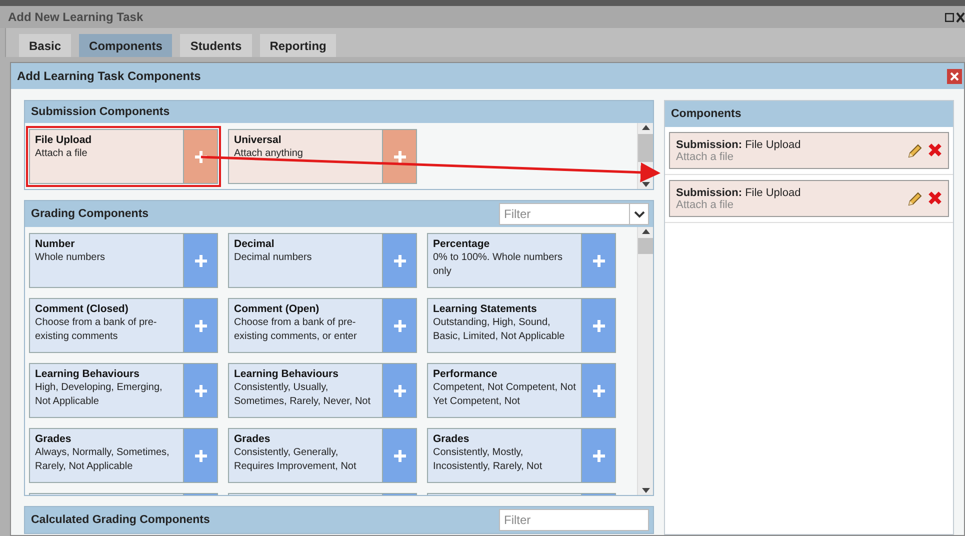 This screenshot has width=965, height=536. What do you see at coordinates (55, 244) in the screenshot?
I see `component-name: Number` at bounding box center [55, 244].